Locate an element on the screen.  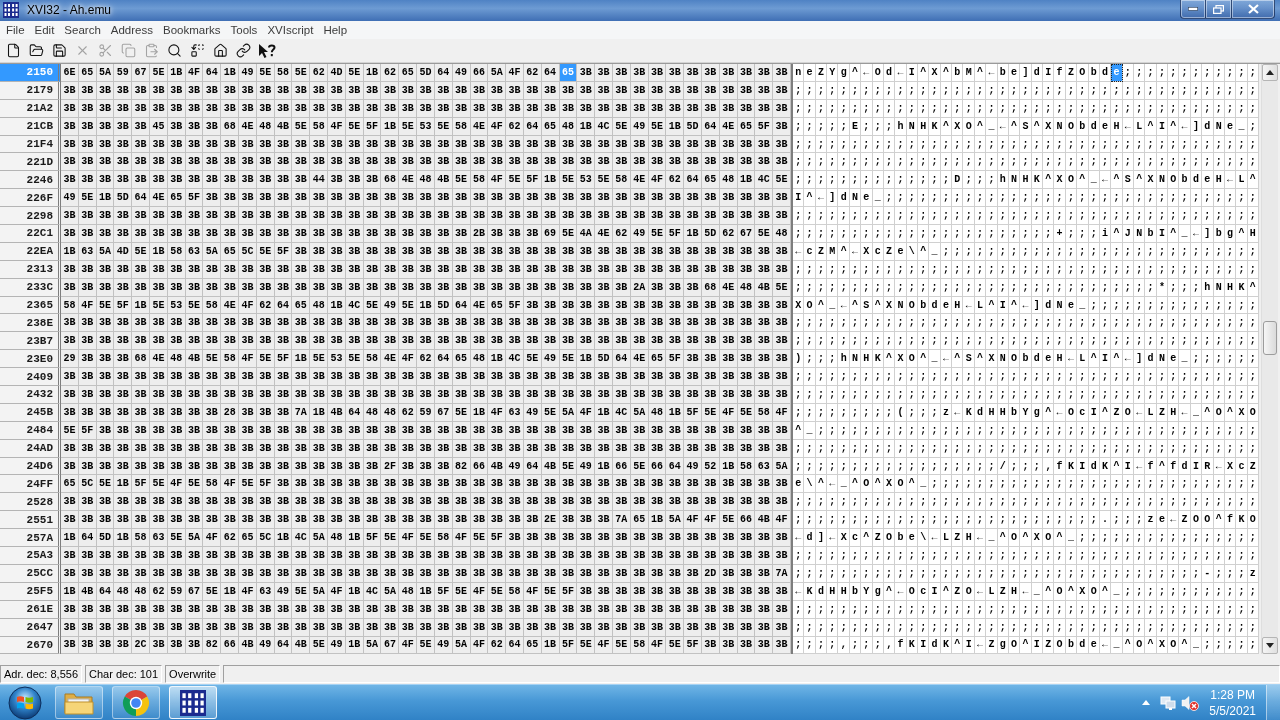
hex-cell: 67 is located at coordinates (141, 73).